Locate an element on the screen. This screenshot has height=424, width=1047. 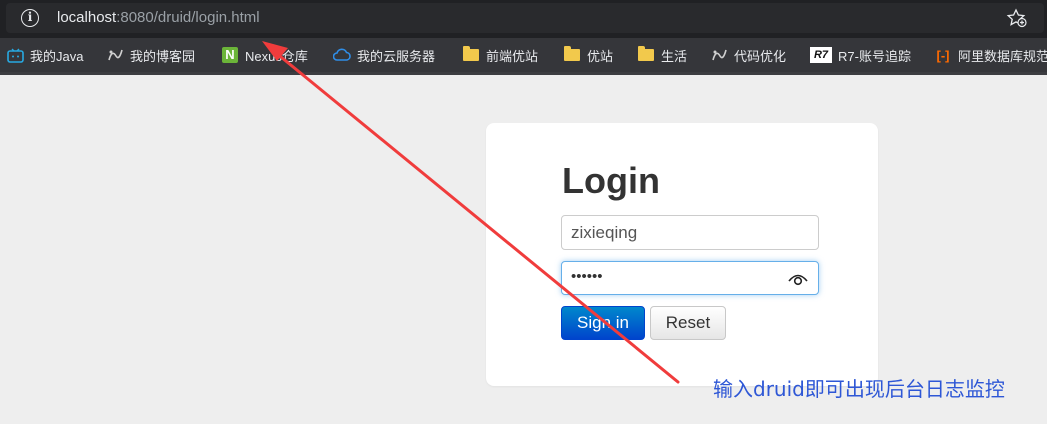
reset-button: Reset is located at coordinates (688, 323).